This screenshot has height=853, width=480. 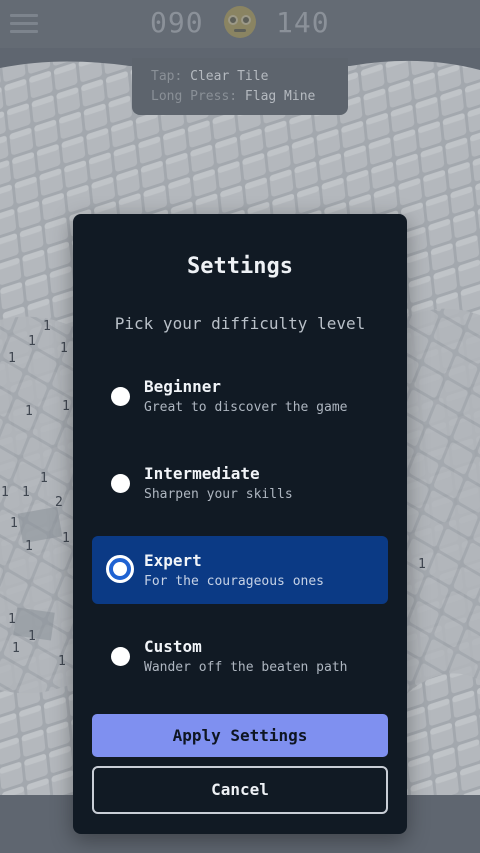 I want to click on option-label: Intermediate, so click(x=202, y=473).